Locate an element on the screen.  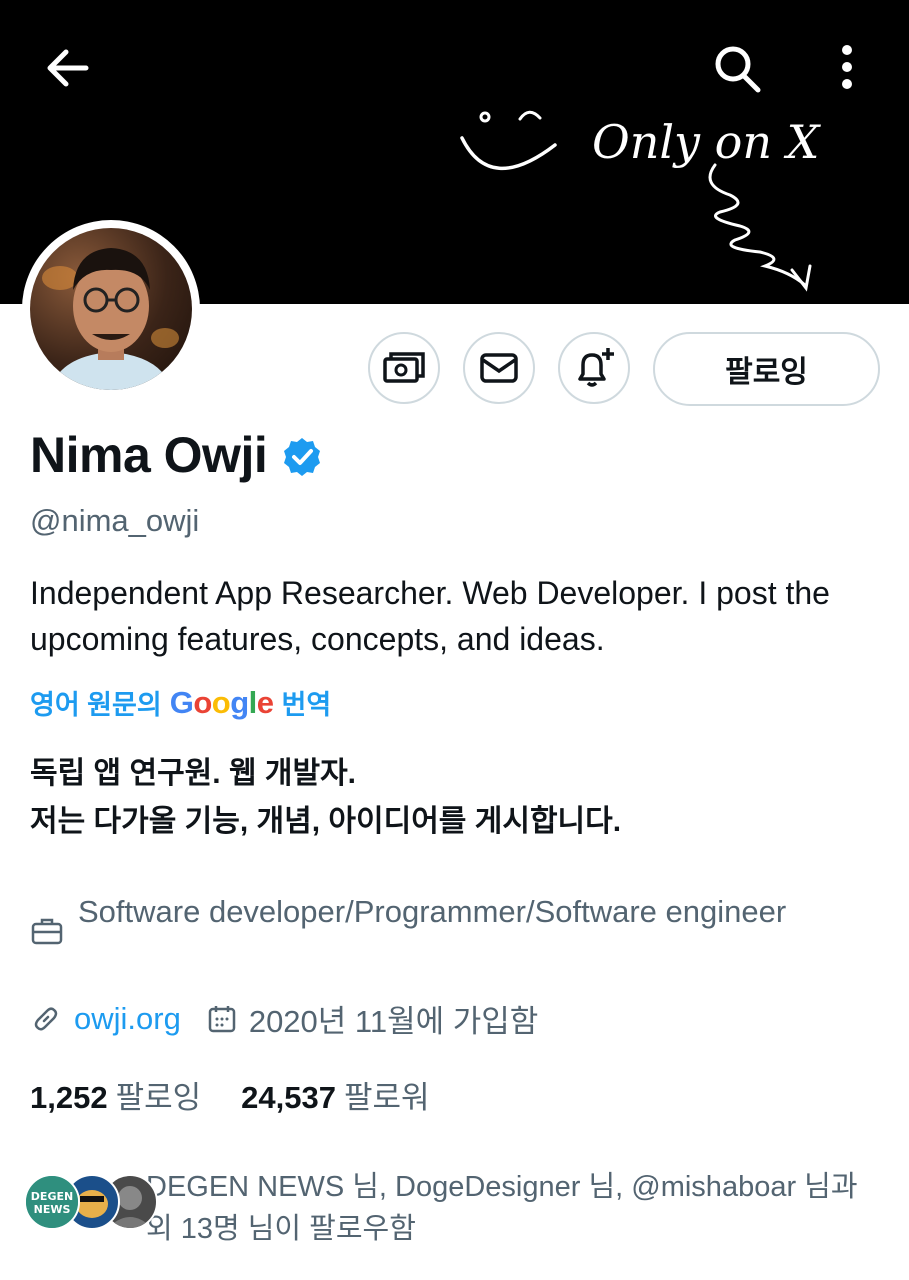
translated-line-1: 독립 앱 연구원. 웹 개발자. is located at coordinates (193, 773).